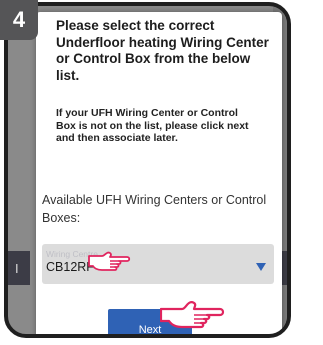 This screenshot has width=323, height=345. Describe the element at coordinates (70, 267) in the screenshot. I see `select-value: CB12RF` at that location.